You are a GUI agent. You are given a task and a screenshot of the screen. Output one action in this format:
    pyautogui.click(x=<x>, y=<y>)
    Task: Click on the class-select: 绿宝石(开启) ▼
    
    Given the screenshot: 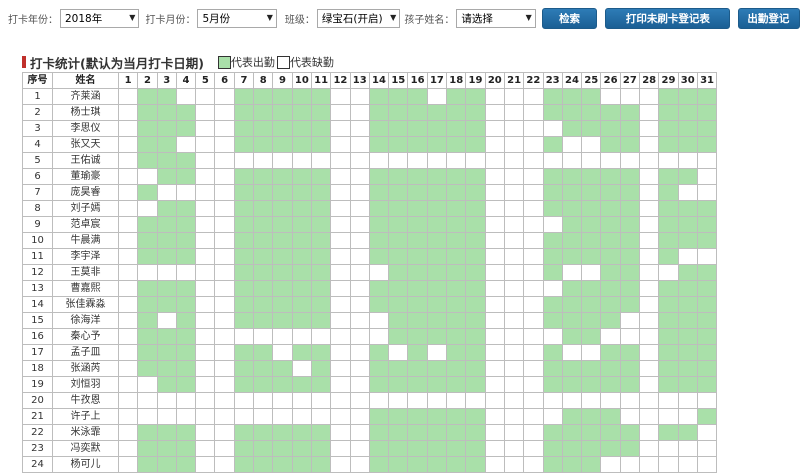 What is the action you would take?
    pyautogui.click(x=358, y=18)
    